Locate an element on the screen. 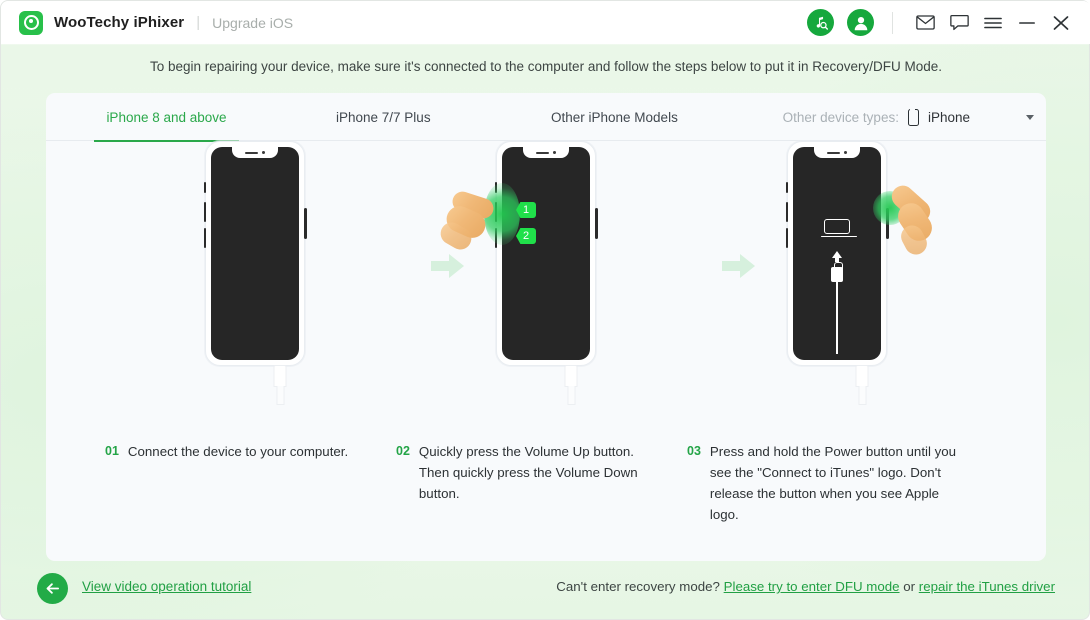 Image resolution: width=1090 pixels, height=620 pixels. wootechy-logo-icon is located at coordinates (31, 22).